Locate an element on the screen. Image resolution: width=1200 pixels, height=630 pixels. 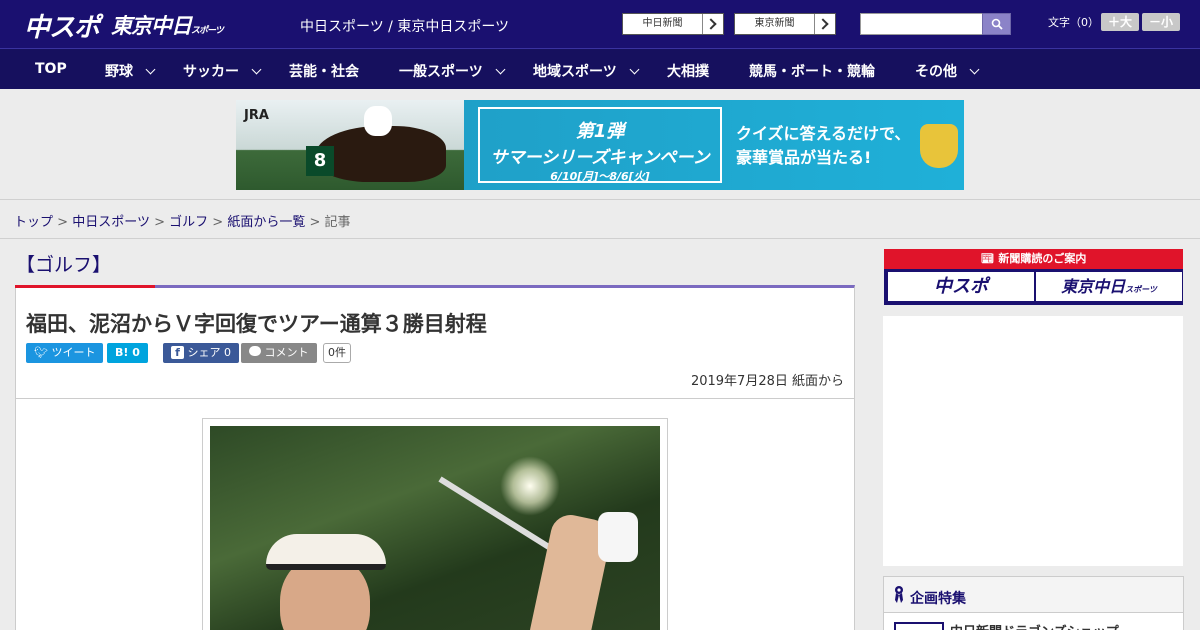
hatena-bookmark-button: B! 0 is located at coordinates (127, 353).